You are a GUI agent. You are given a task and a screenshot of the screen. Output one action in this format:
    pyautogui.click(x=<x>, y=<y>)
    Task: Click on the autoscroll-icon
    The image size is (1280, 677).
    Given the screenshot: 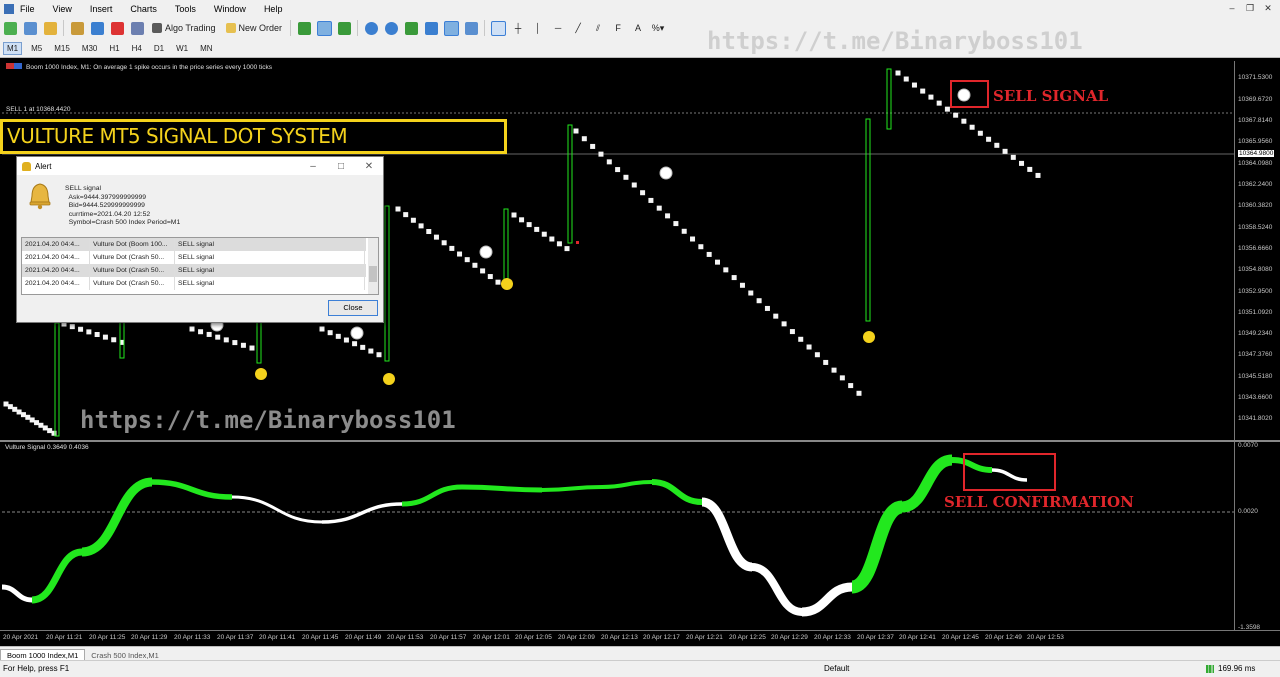 What is the action you would take?
    pyautogui.click(x=431, y=28)
    